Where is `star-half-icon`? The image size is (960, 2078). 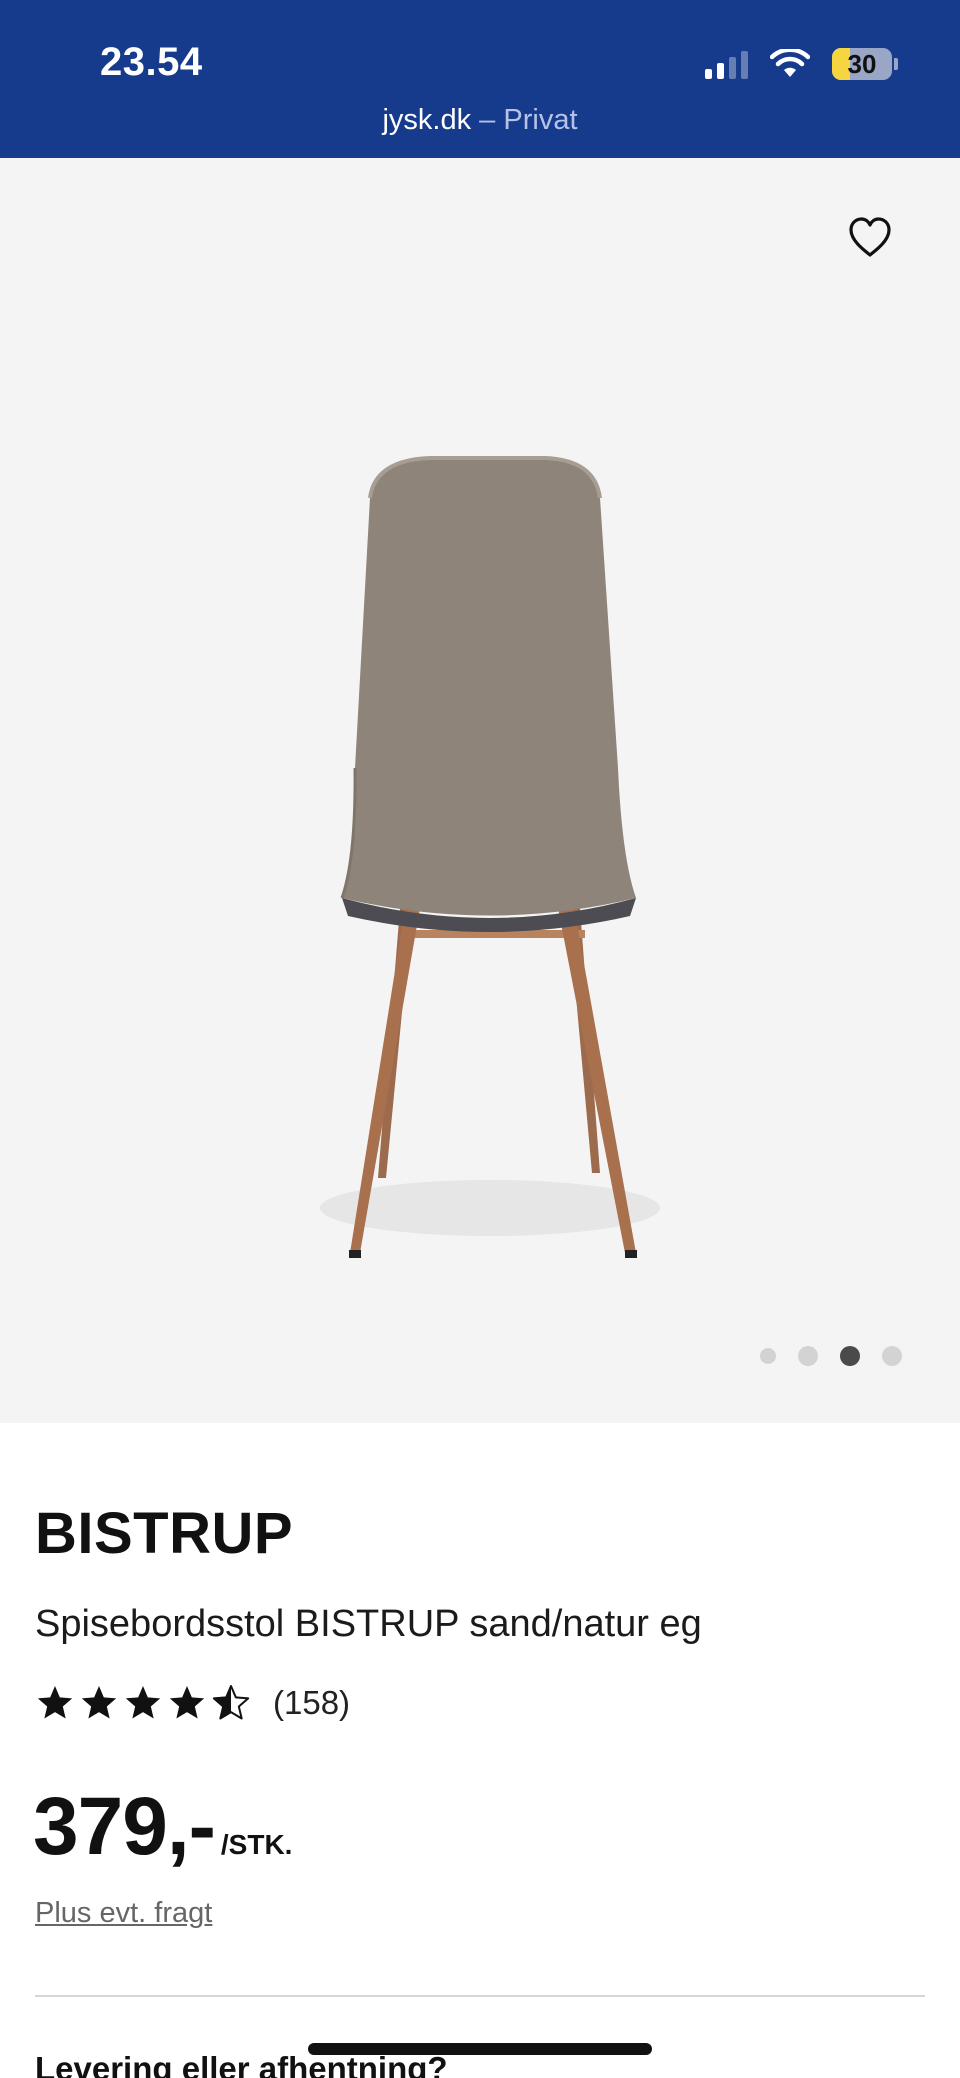
star-half-icon is located at coordinates (231, 1702).